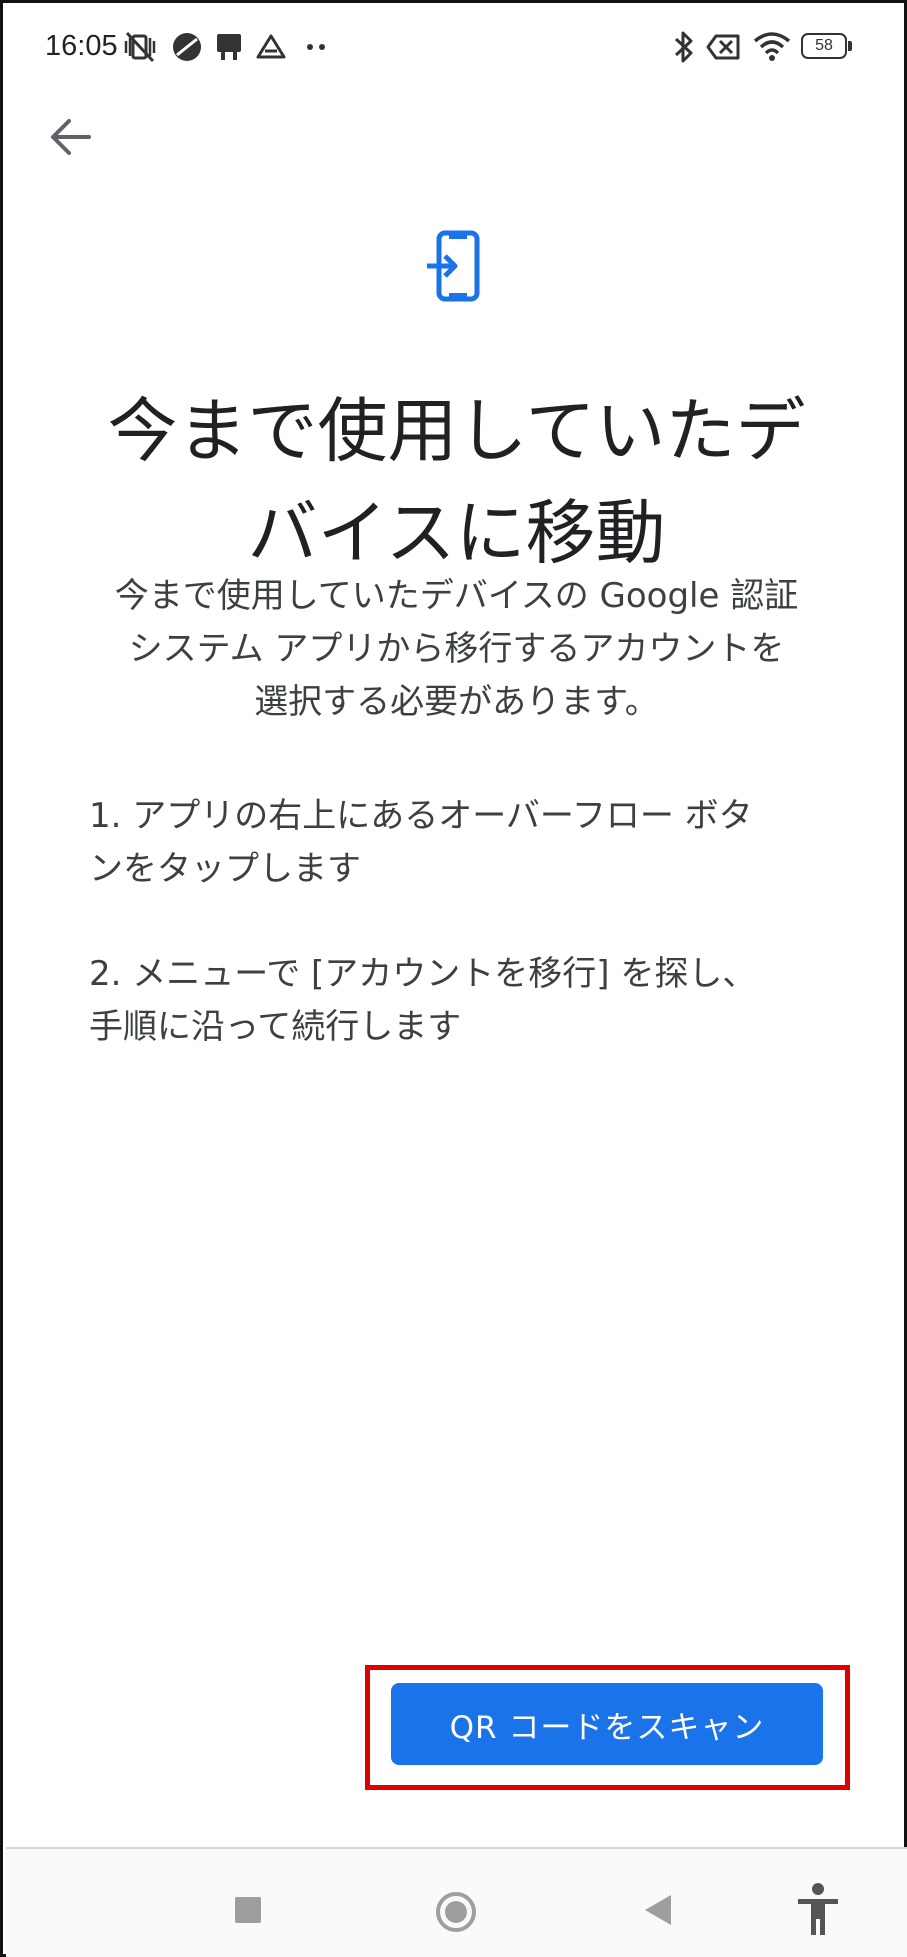 The width and height of the screenshot is (907, 1957). I want to click on step-2-line-2: 手順に沿って続行します, so click(275, 1027).